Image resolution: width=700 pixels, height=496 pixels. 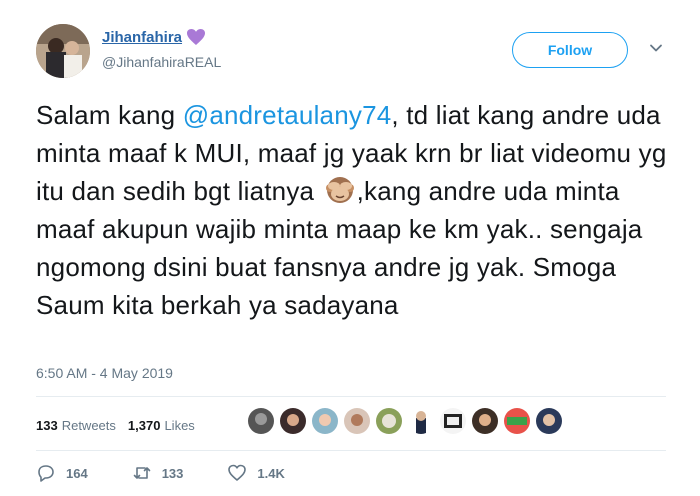 What do you see at coordinates (104, 373) in the screenshot?
I see `timestamp: 6:50 AM - 4 May 2019` at bounding box center [104, 373].